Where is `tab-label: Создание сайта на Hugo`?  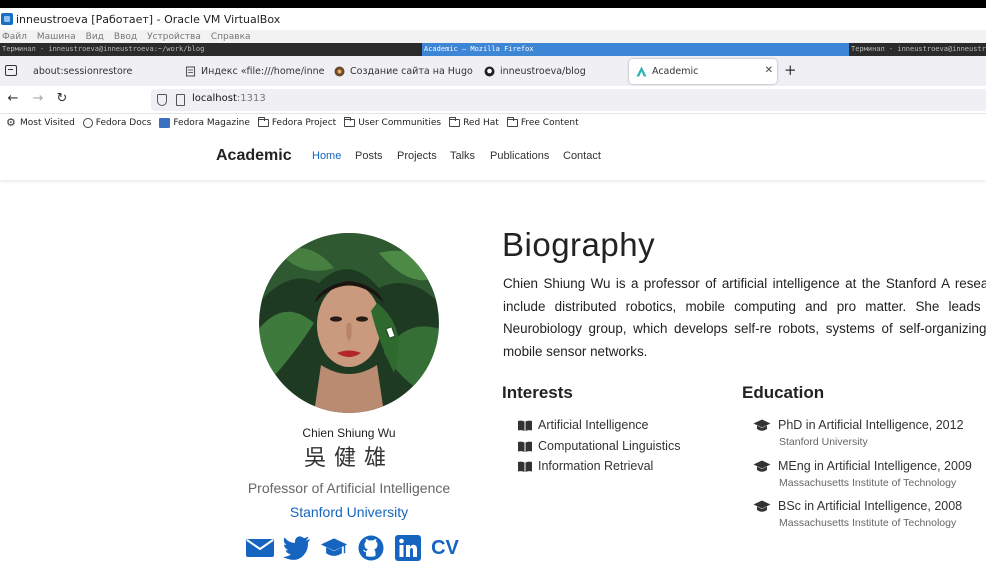
tab-label: Создание сайта на Hugo is located at coordinates (411, 71).